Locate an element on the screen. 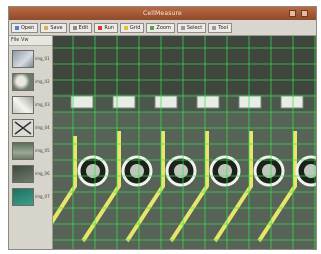 This screenshot has height=254, width=321. toolbar-button-7: Tool is located at coordinates (220, 27).